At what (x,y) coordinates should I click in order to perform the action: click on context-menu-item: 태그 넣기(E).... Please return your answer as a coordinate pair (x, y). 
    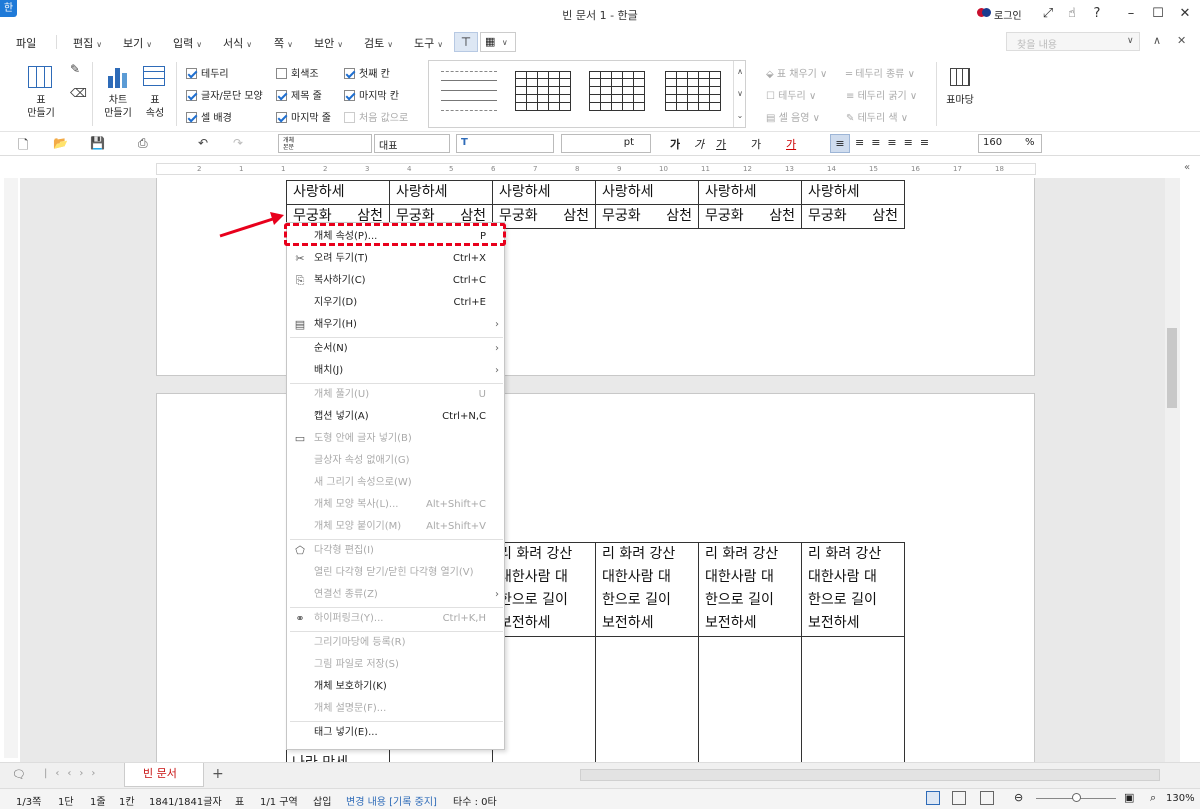
    Looking at the image, I should click on (396, 733).